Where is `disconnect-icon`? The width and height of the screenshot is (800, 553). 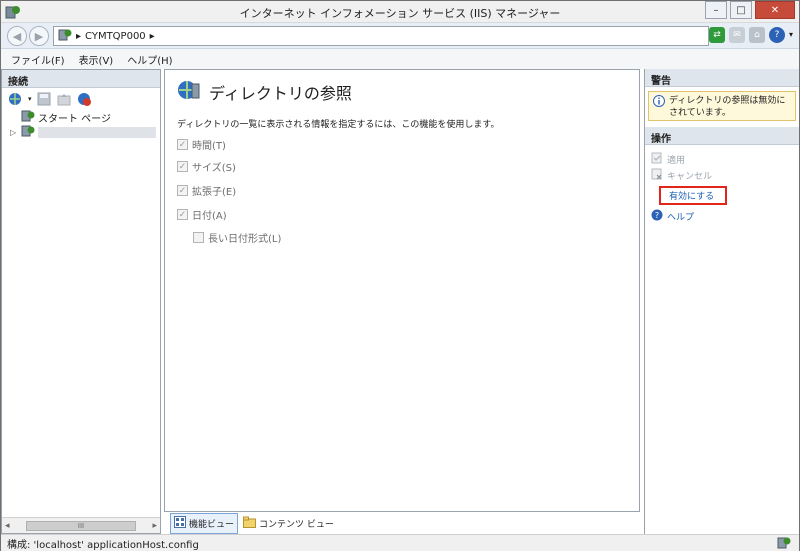
disconnect-icon is located at coordinates (84, 99).